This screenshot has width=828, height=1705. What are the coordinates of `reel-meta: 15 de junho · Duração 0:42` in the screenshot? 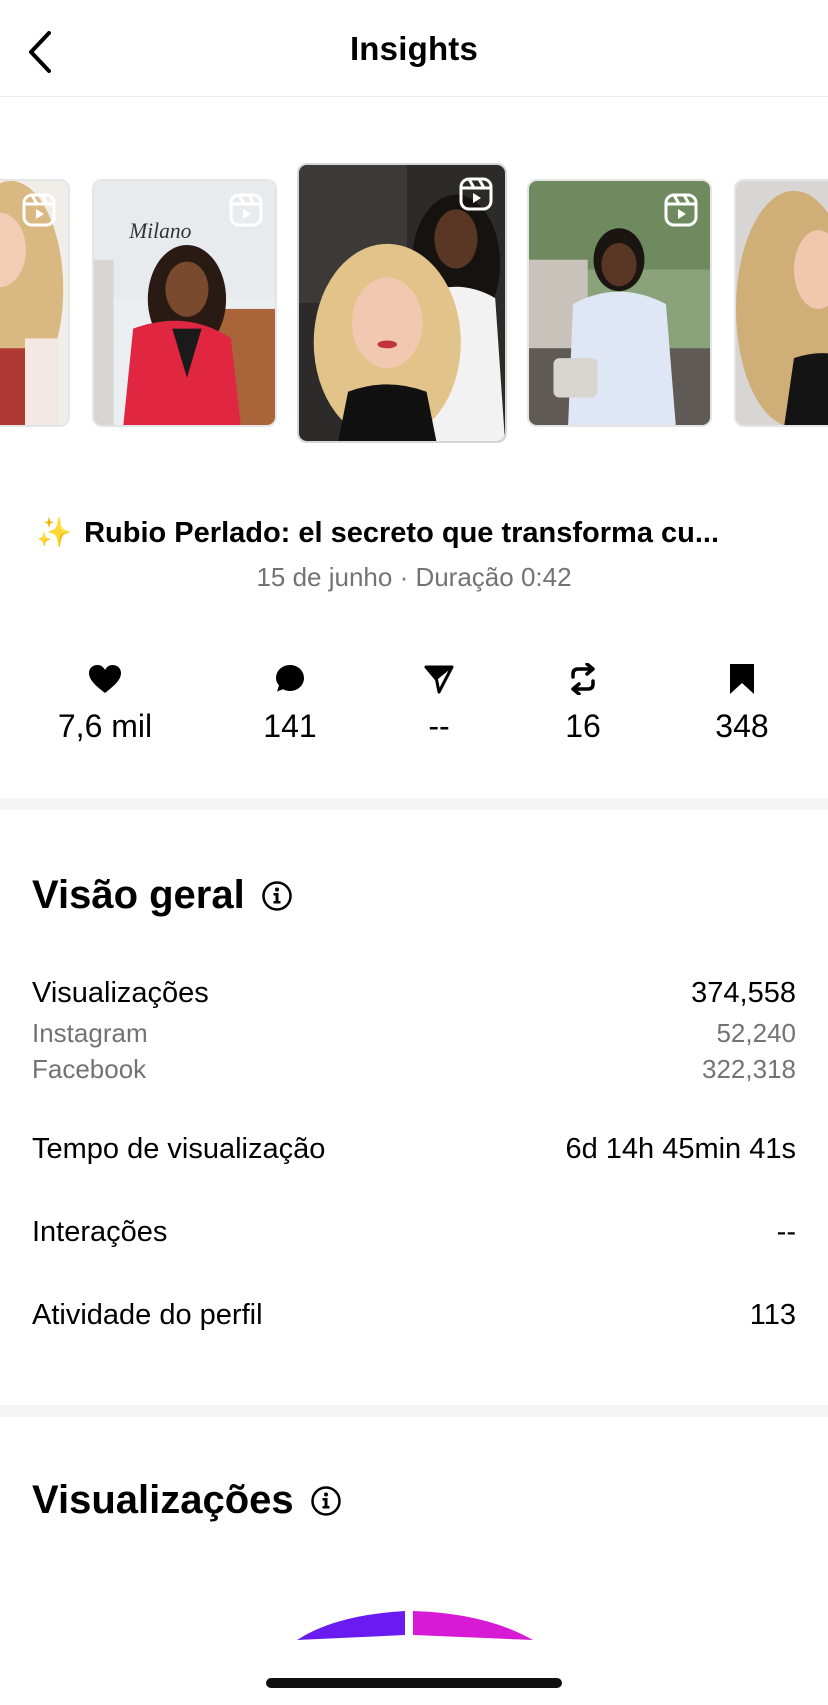 It's located at (414, 577).